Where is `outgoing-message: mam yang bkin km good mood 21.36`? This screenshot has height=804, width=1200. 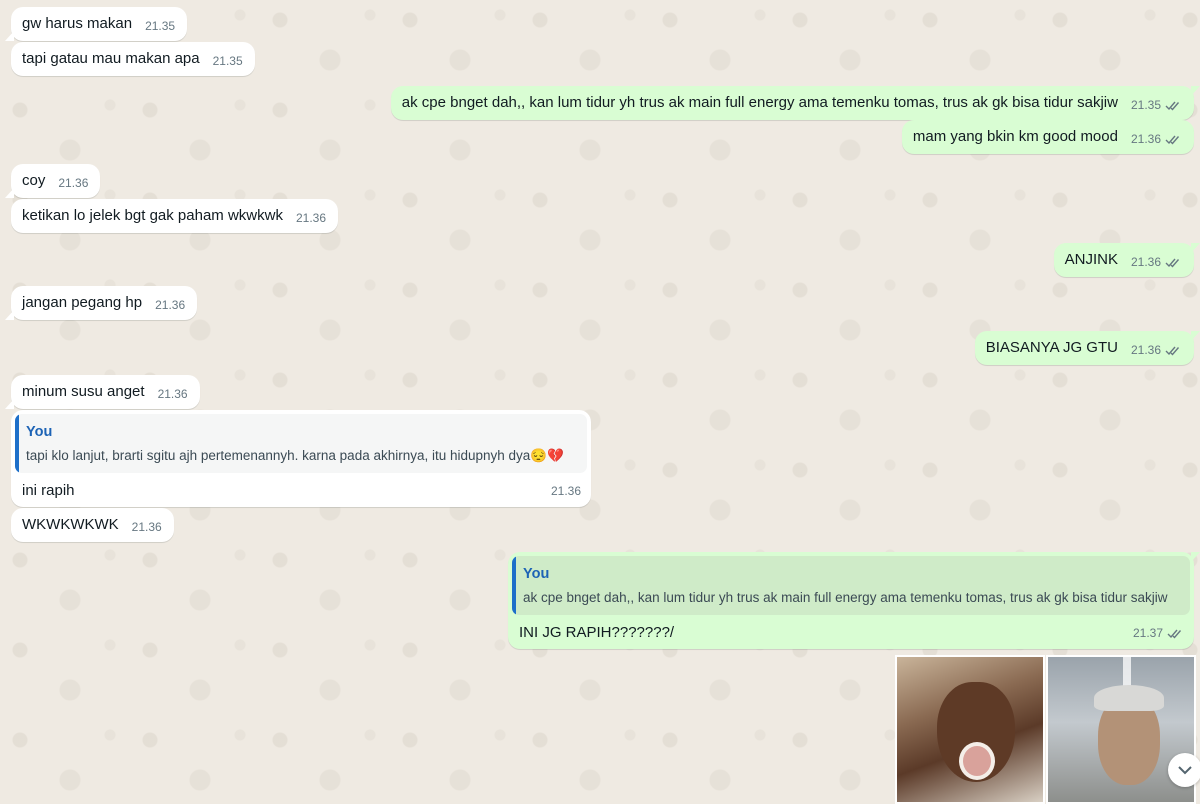 outgoing-message: mam yang bkin km good mood 21.36 is located at coordinates (1047, 137).